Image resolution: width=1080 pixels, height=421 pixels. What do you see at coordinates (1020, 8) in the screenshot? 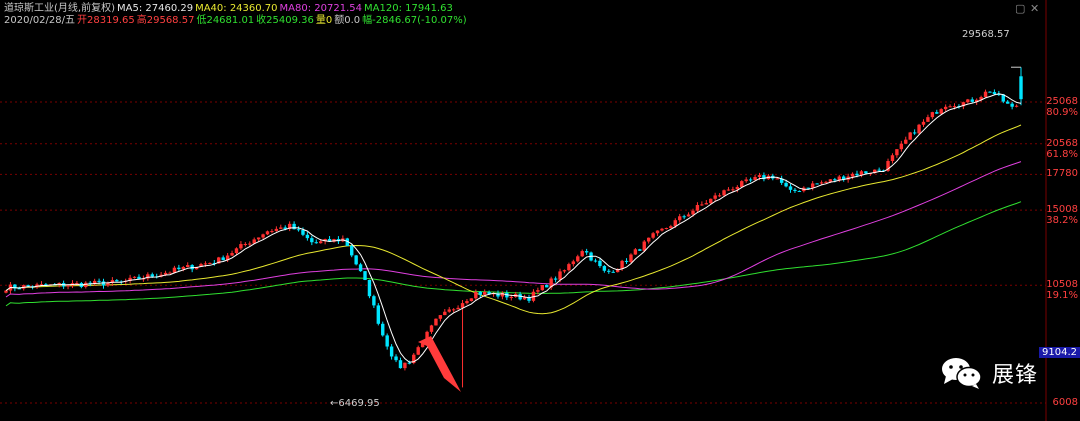
I see `square-icon: ▢` at bounding box center [1020, 8].